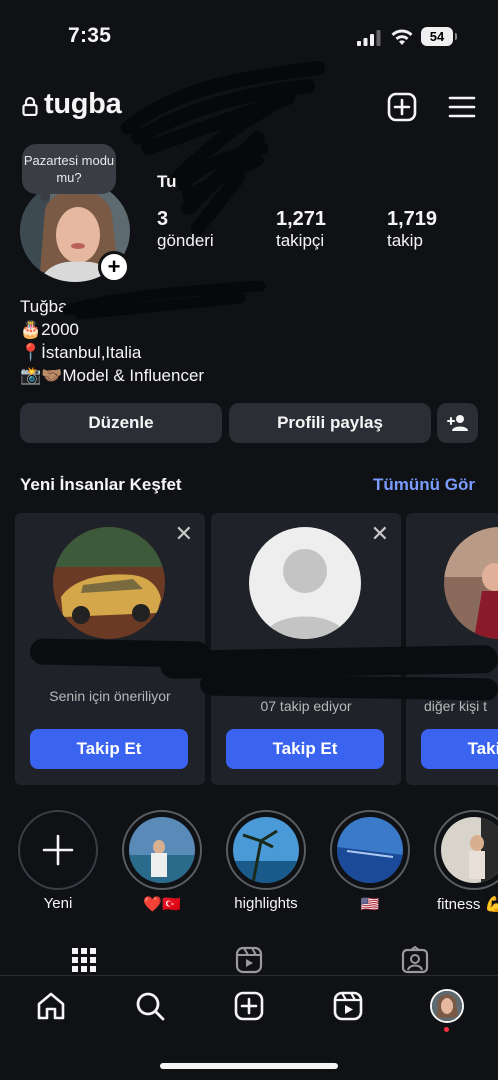 Image resolution: width=498 pixels, height=1080 pixels. I want to click on highlight-label: 🇺🇸, so click(370, 904).